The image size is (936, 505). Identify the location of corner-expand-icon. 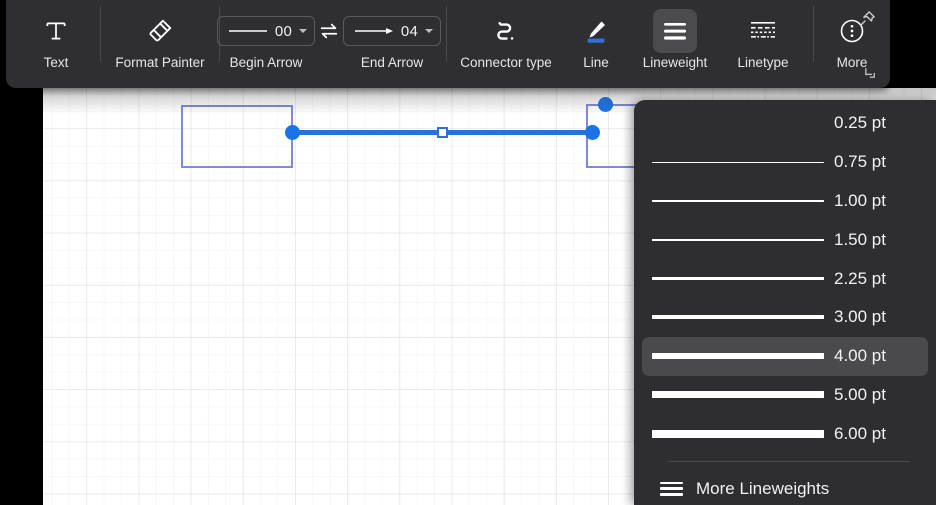
(869, 72).